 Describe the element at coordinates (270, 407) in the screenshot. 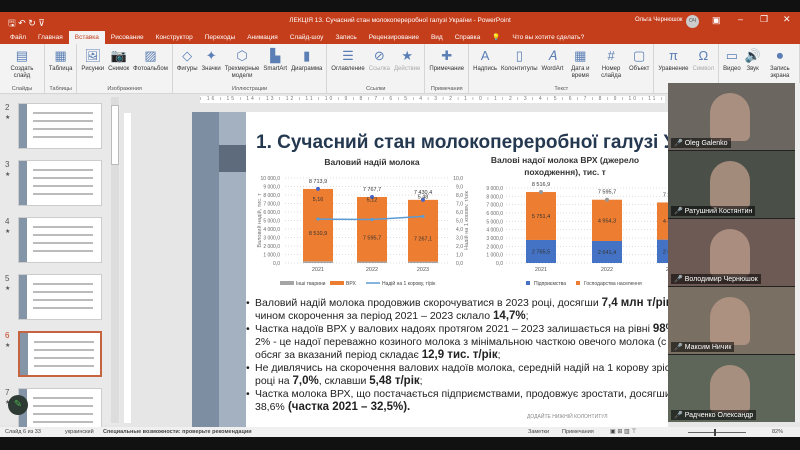

I see `bullet-text: 38,6%` at that location.